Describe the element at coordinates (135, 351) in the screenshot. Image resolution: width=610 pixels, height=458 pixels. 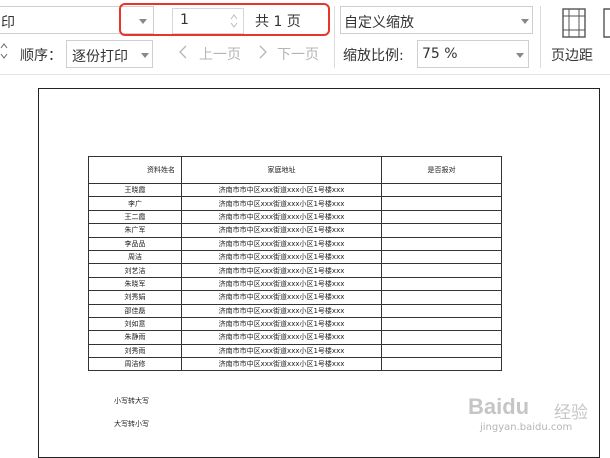
I see `name-cell: 刘秀雨` at that location.